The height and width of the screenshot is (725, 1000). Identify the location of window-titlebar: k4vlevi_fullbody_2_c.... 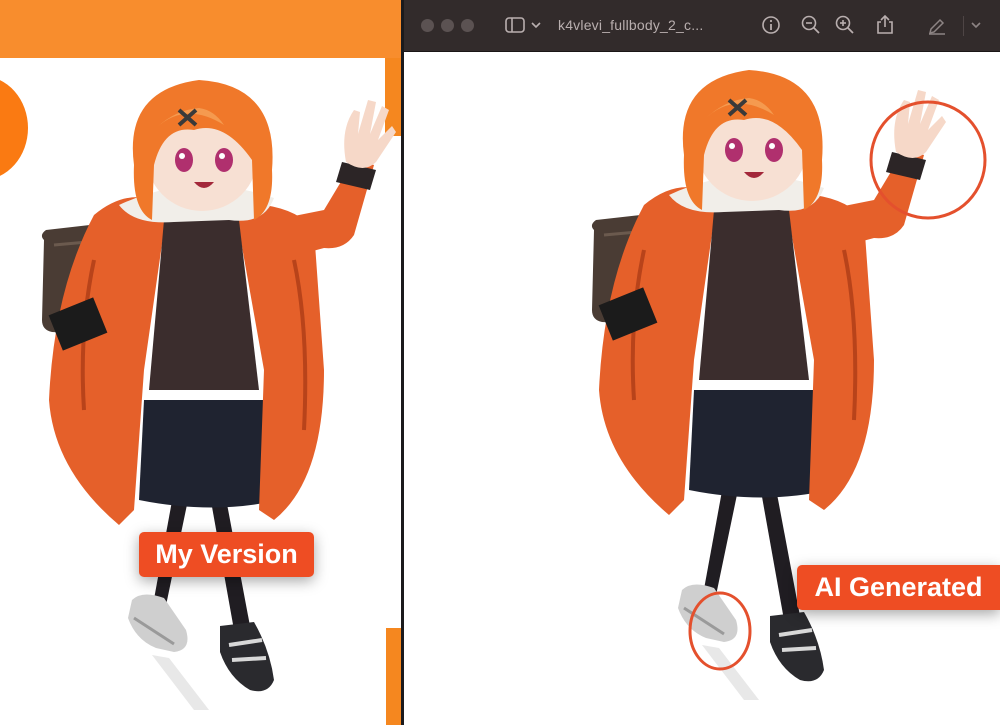
(702, 26).